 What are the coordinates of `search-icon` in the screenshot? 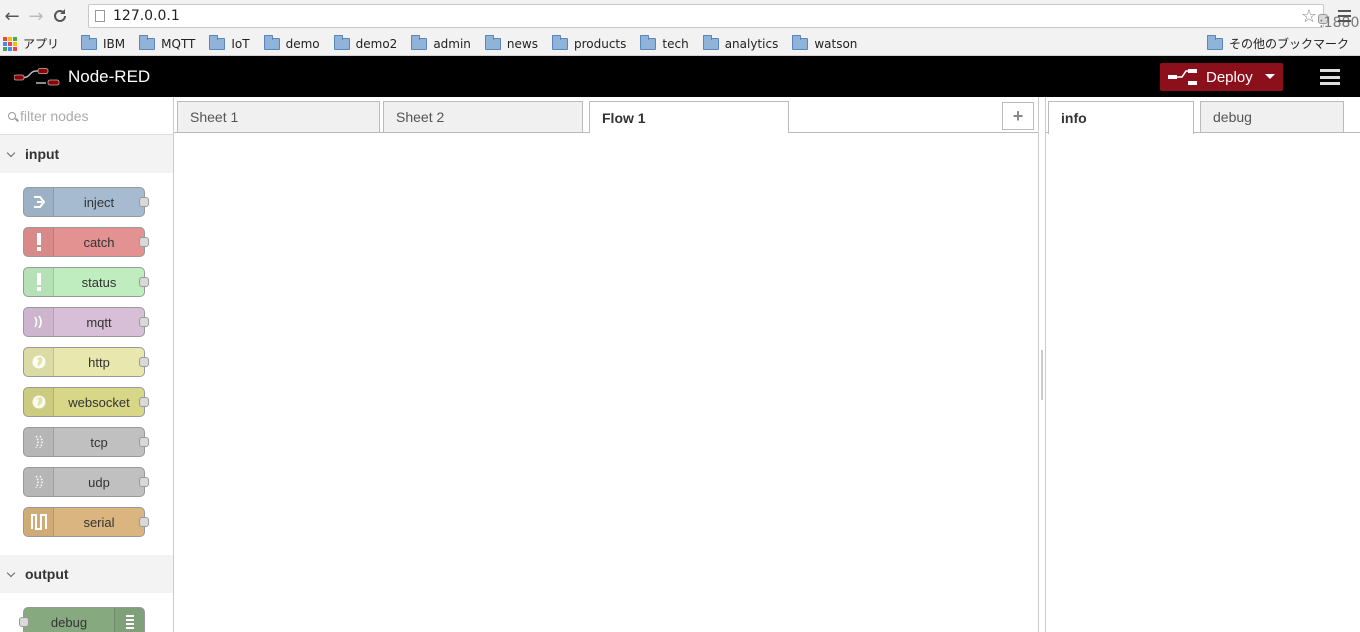 It's located at (12, 115).